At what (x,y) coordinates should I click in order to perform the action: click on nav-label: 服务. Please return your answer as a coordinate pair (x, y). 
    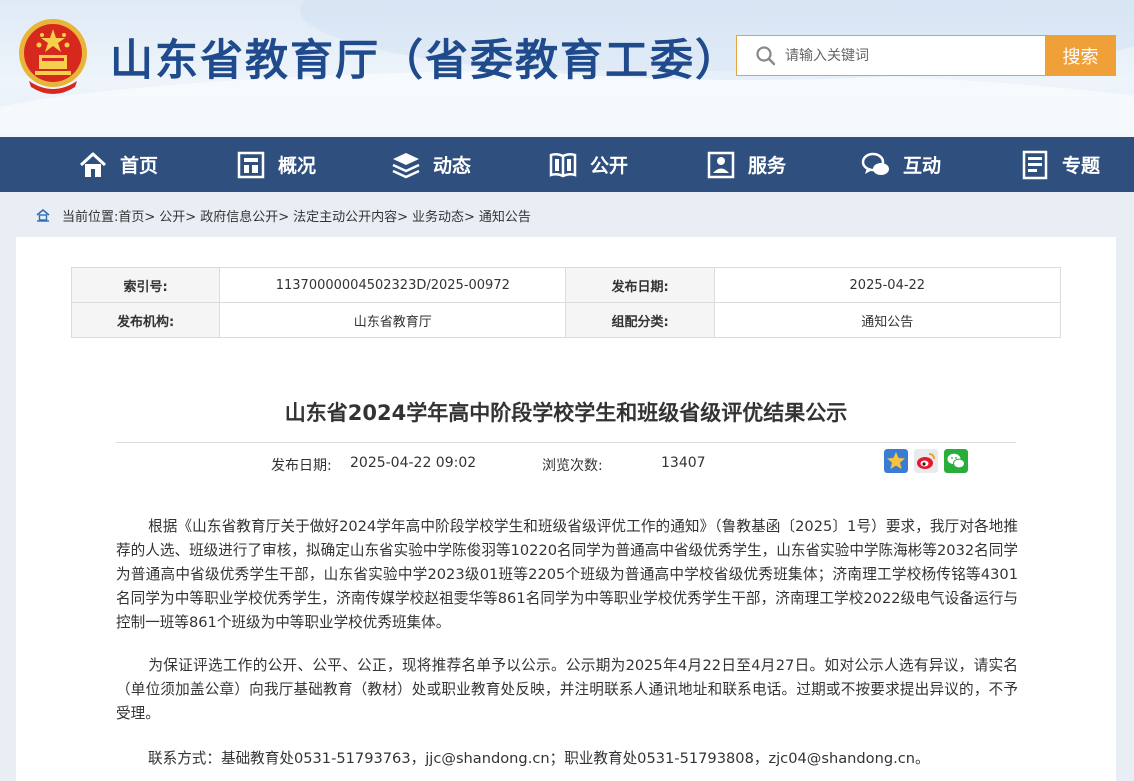
    Looking at the image, I should click on (767, 166).